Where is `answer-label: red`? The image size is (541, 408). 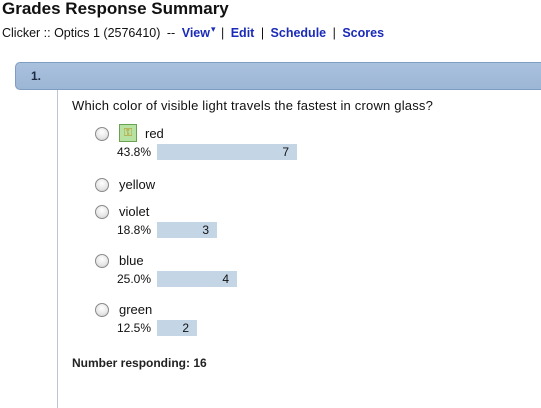
answer-label: red is located at coordinates (154, 133).